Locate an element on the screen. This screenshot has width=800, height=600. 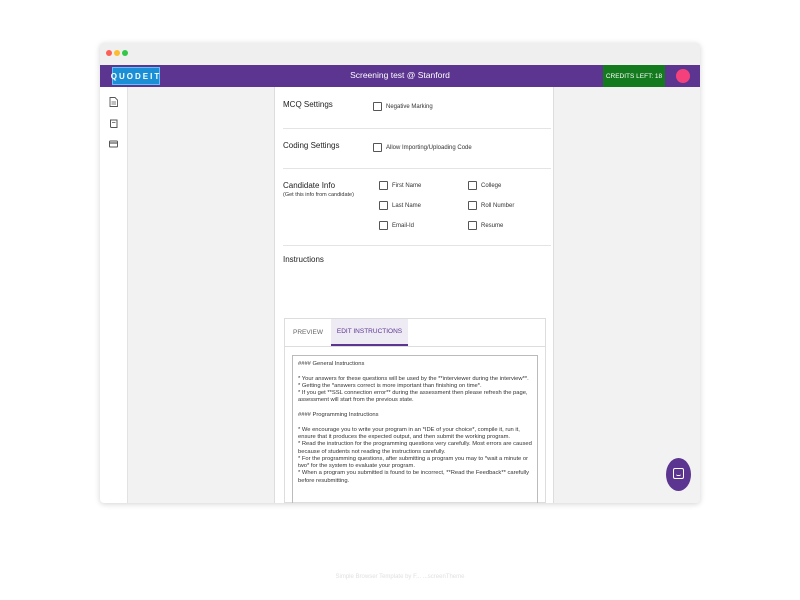
first-name-label: First Name is located at coordinates (407, 186).